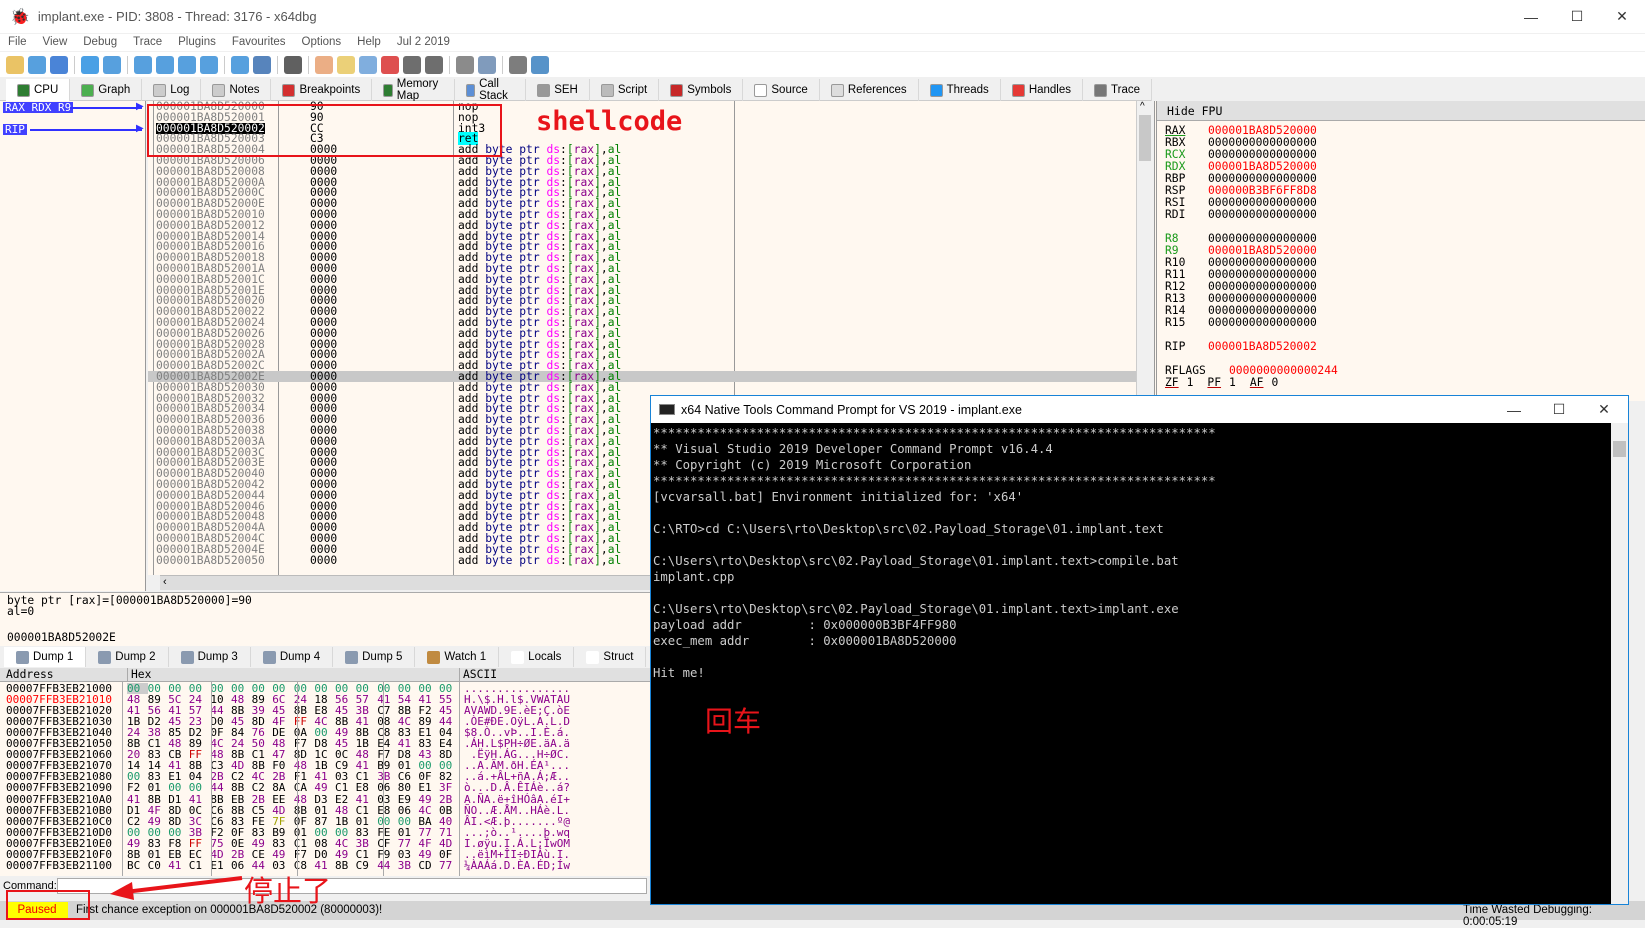  Describe the element at coordinates (387, 799) in the screenshot. I see `dump-byte: 03` at that location.